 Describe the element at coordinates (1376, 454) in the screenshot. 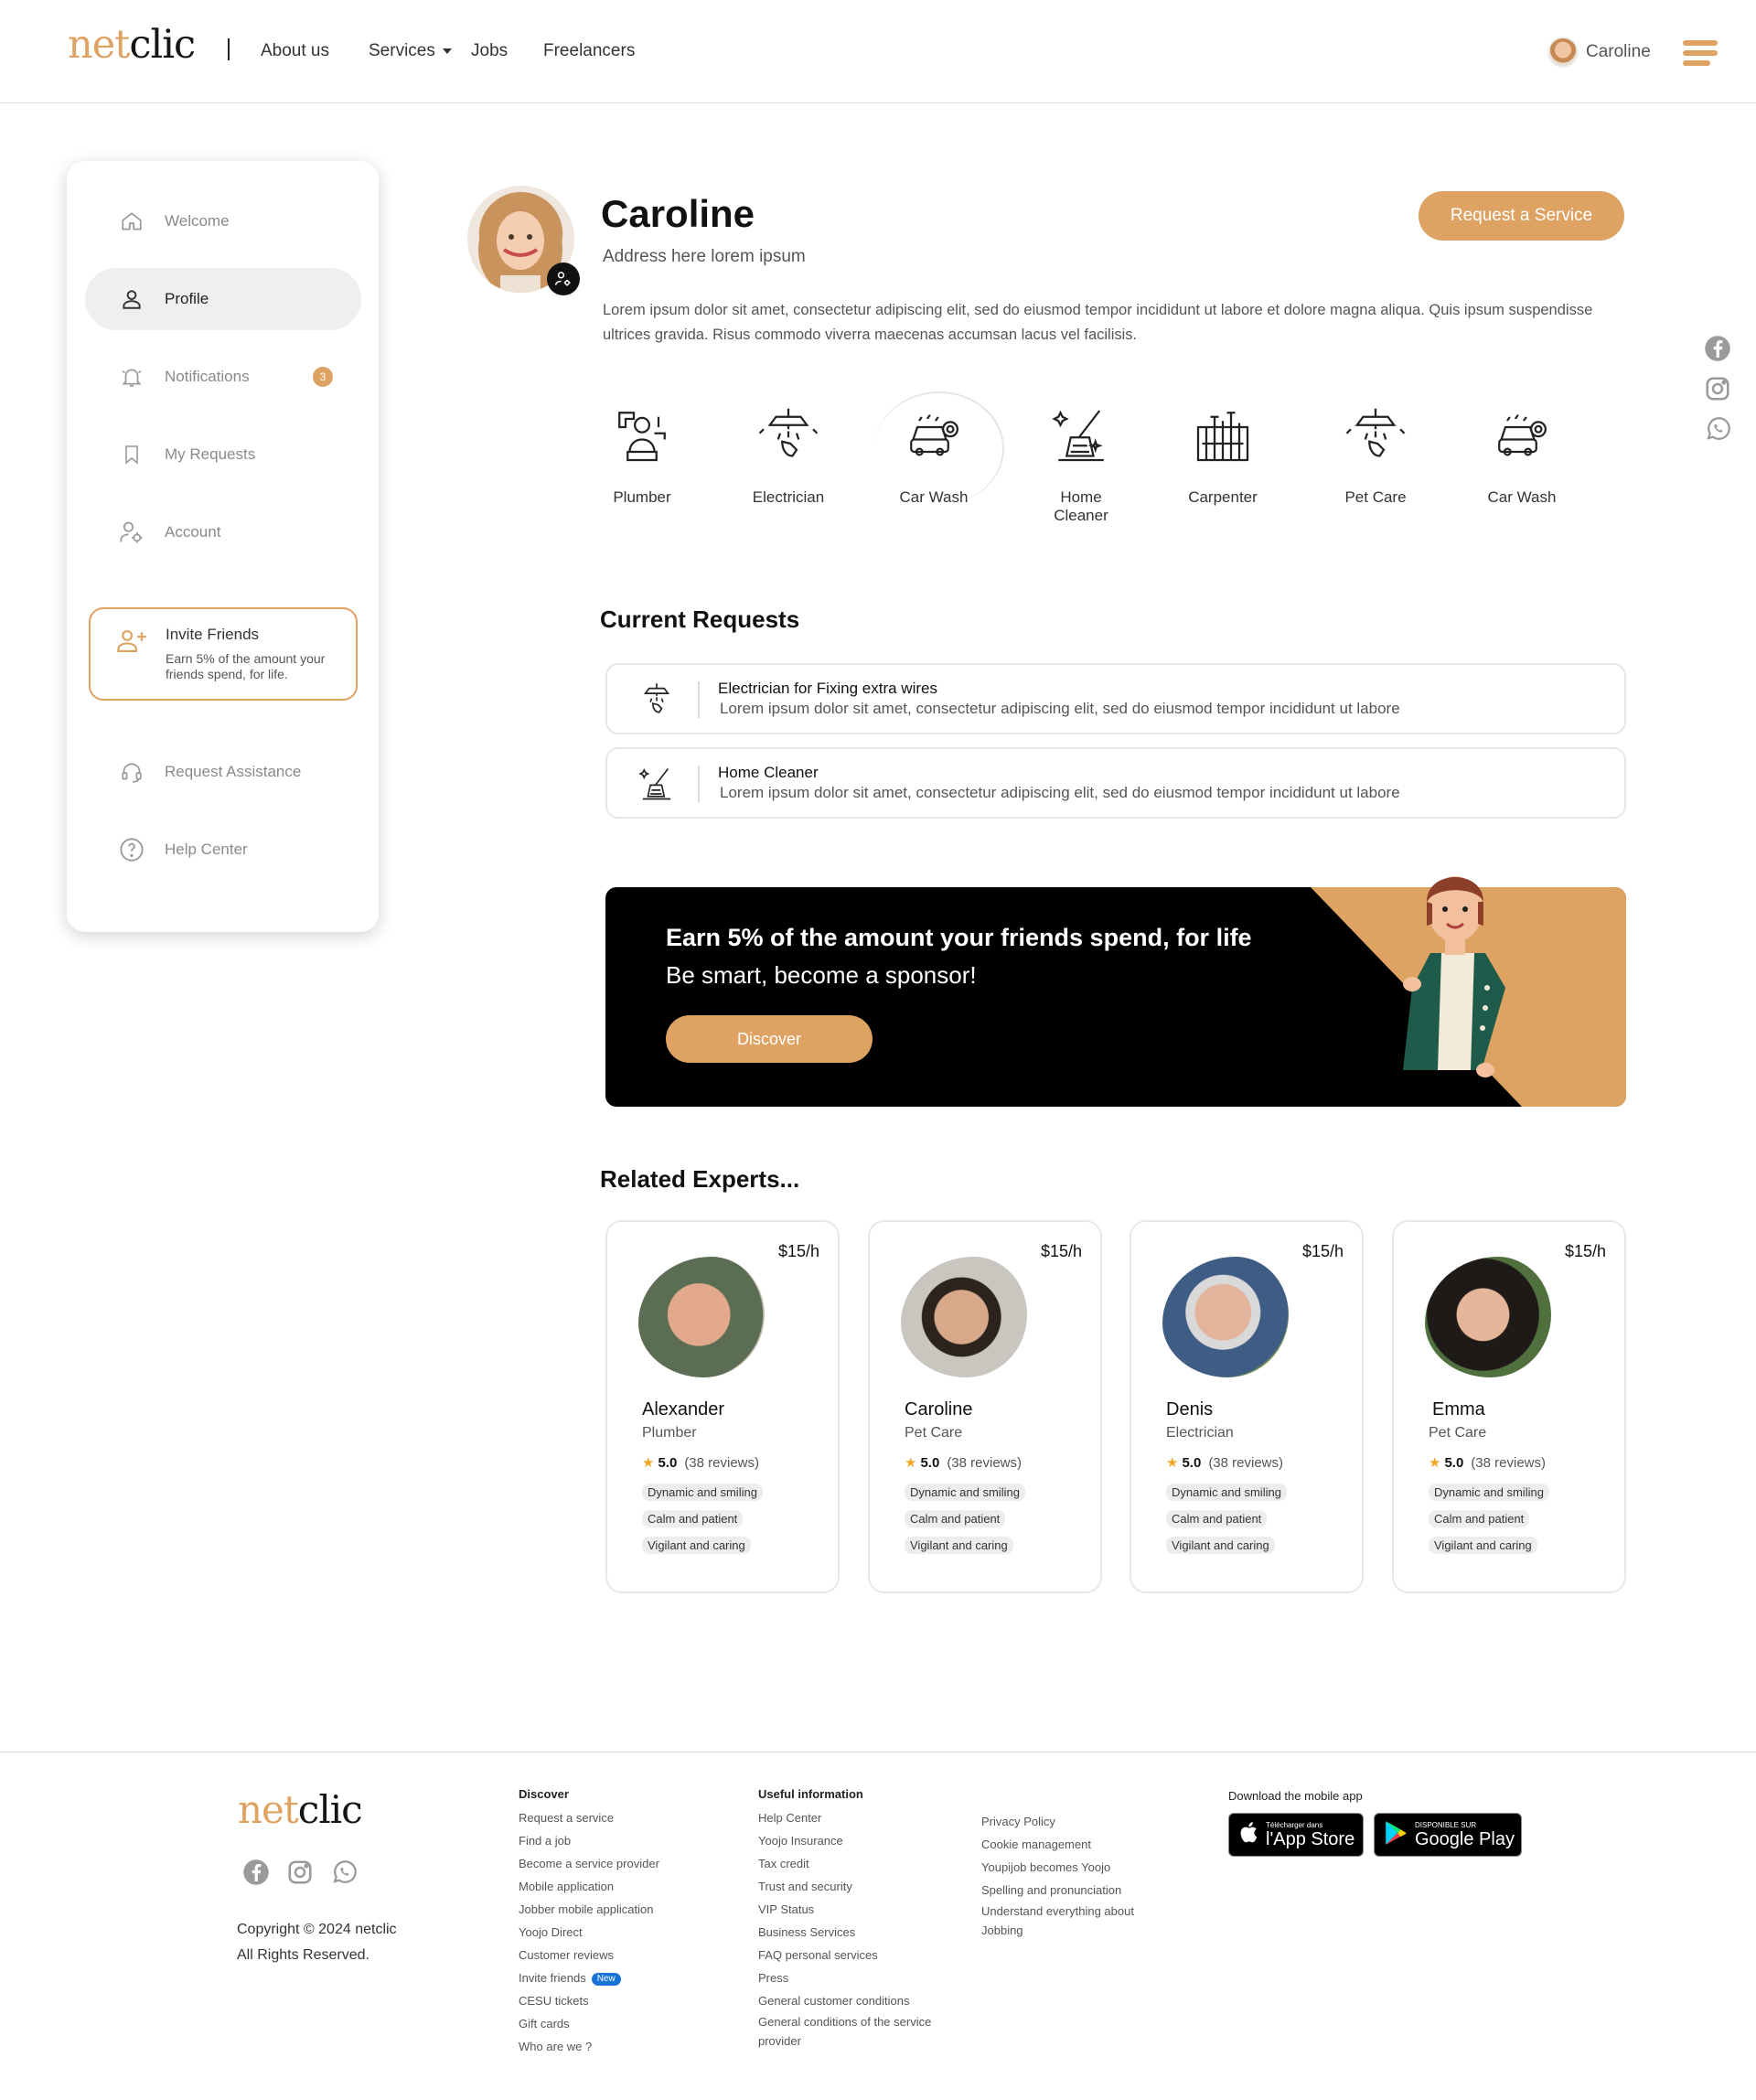

I see `service-pet-care: Pet Care` at that location.